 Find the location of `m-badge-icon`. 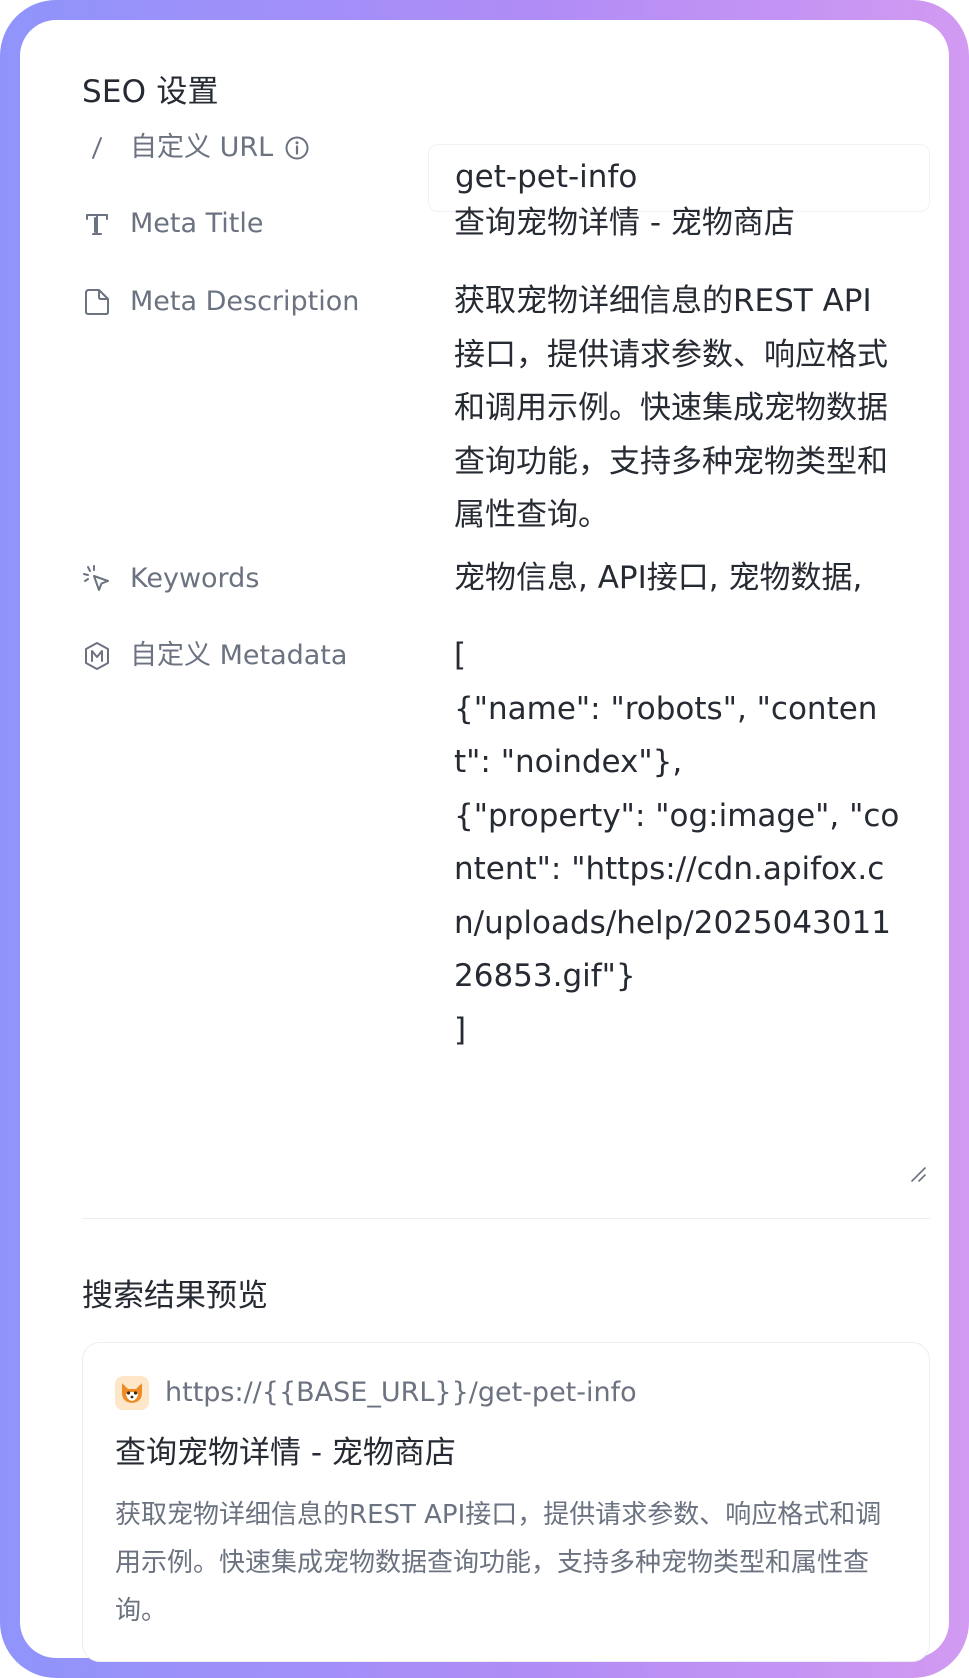

m-badge-icon is located at coordinates (97, 656).